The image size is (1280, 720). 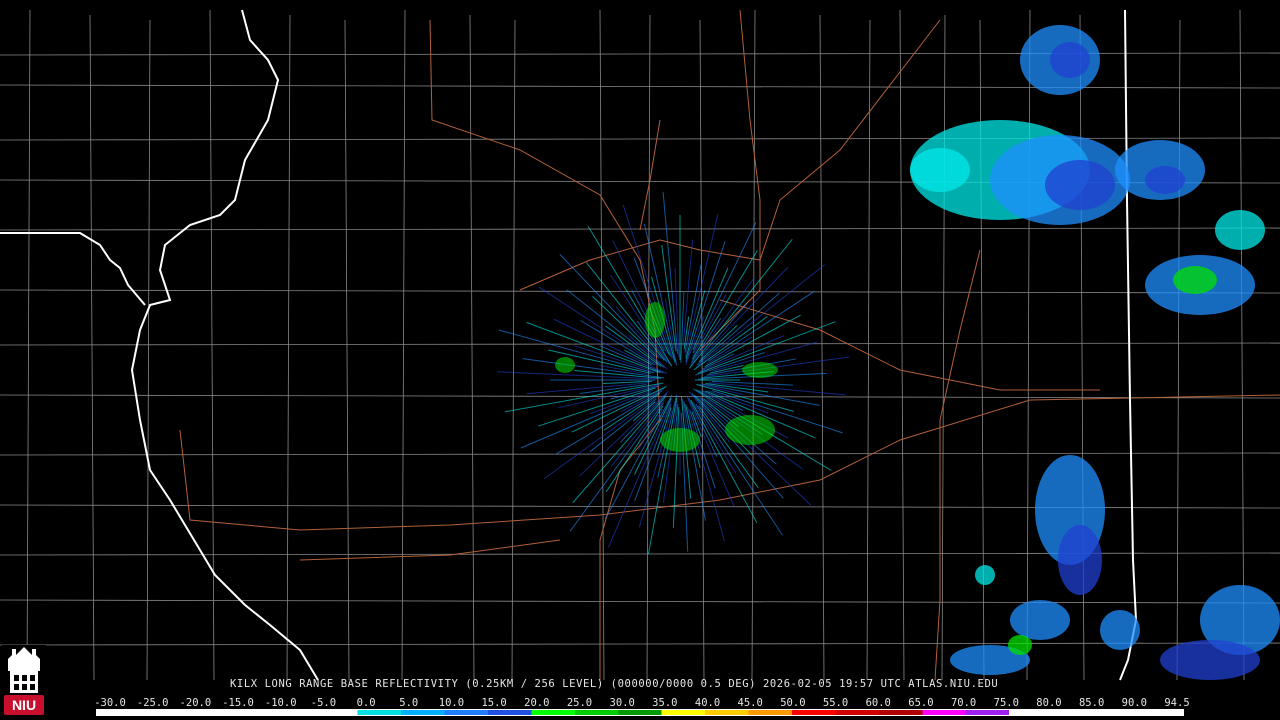 I want to click on dbz-scale-label: 94.5, so click(x=1177, y=703).